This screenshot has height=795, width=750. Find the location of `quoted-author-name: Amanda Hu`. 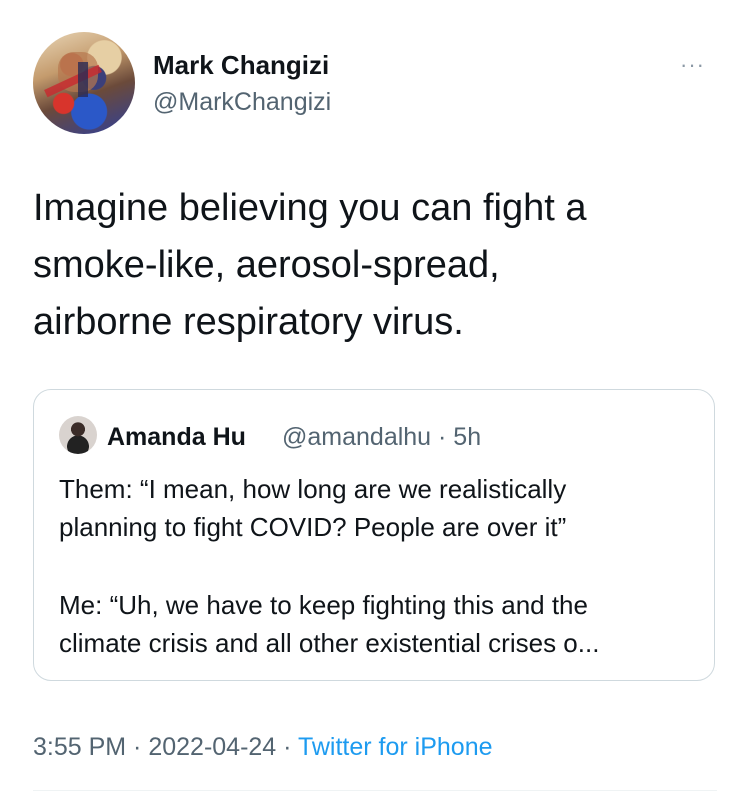

quoted-author-name: Amanda Hu is located at coordinates (176, 437).